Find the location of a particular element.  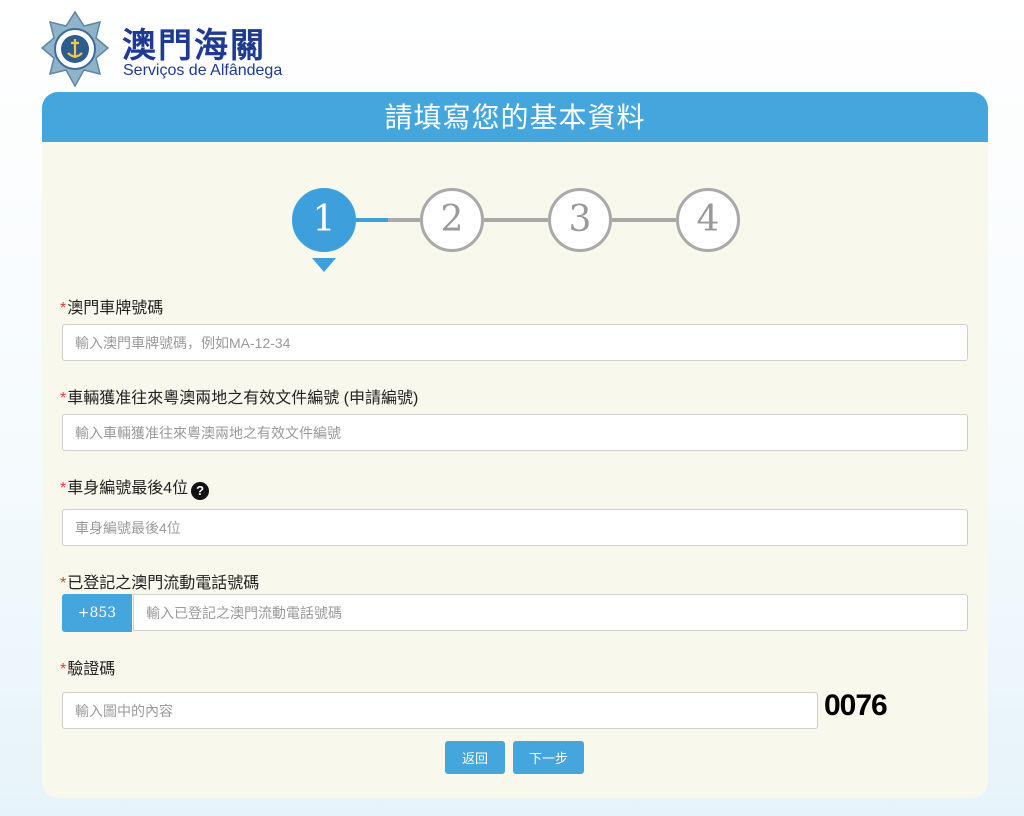

brand-name-portuguese: Serviços de Alfândega is located at coordinates (203, 70).